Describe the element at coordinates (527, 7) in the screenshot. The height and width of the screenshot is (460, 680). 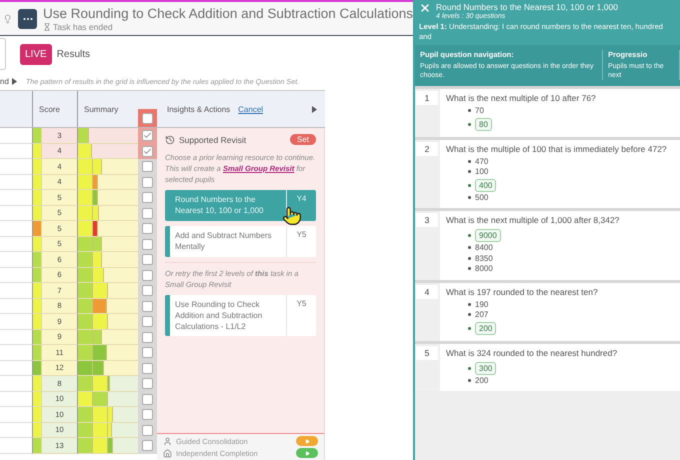
I see `panel-title: Round Numbers to the Nearest 10, 100 or 1,000` at that location.